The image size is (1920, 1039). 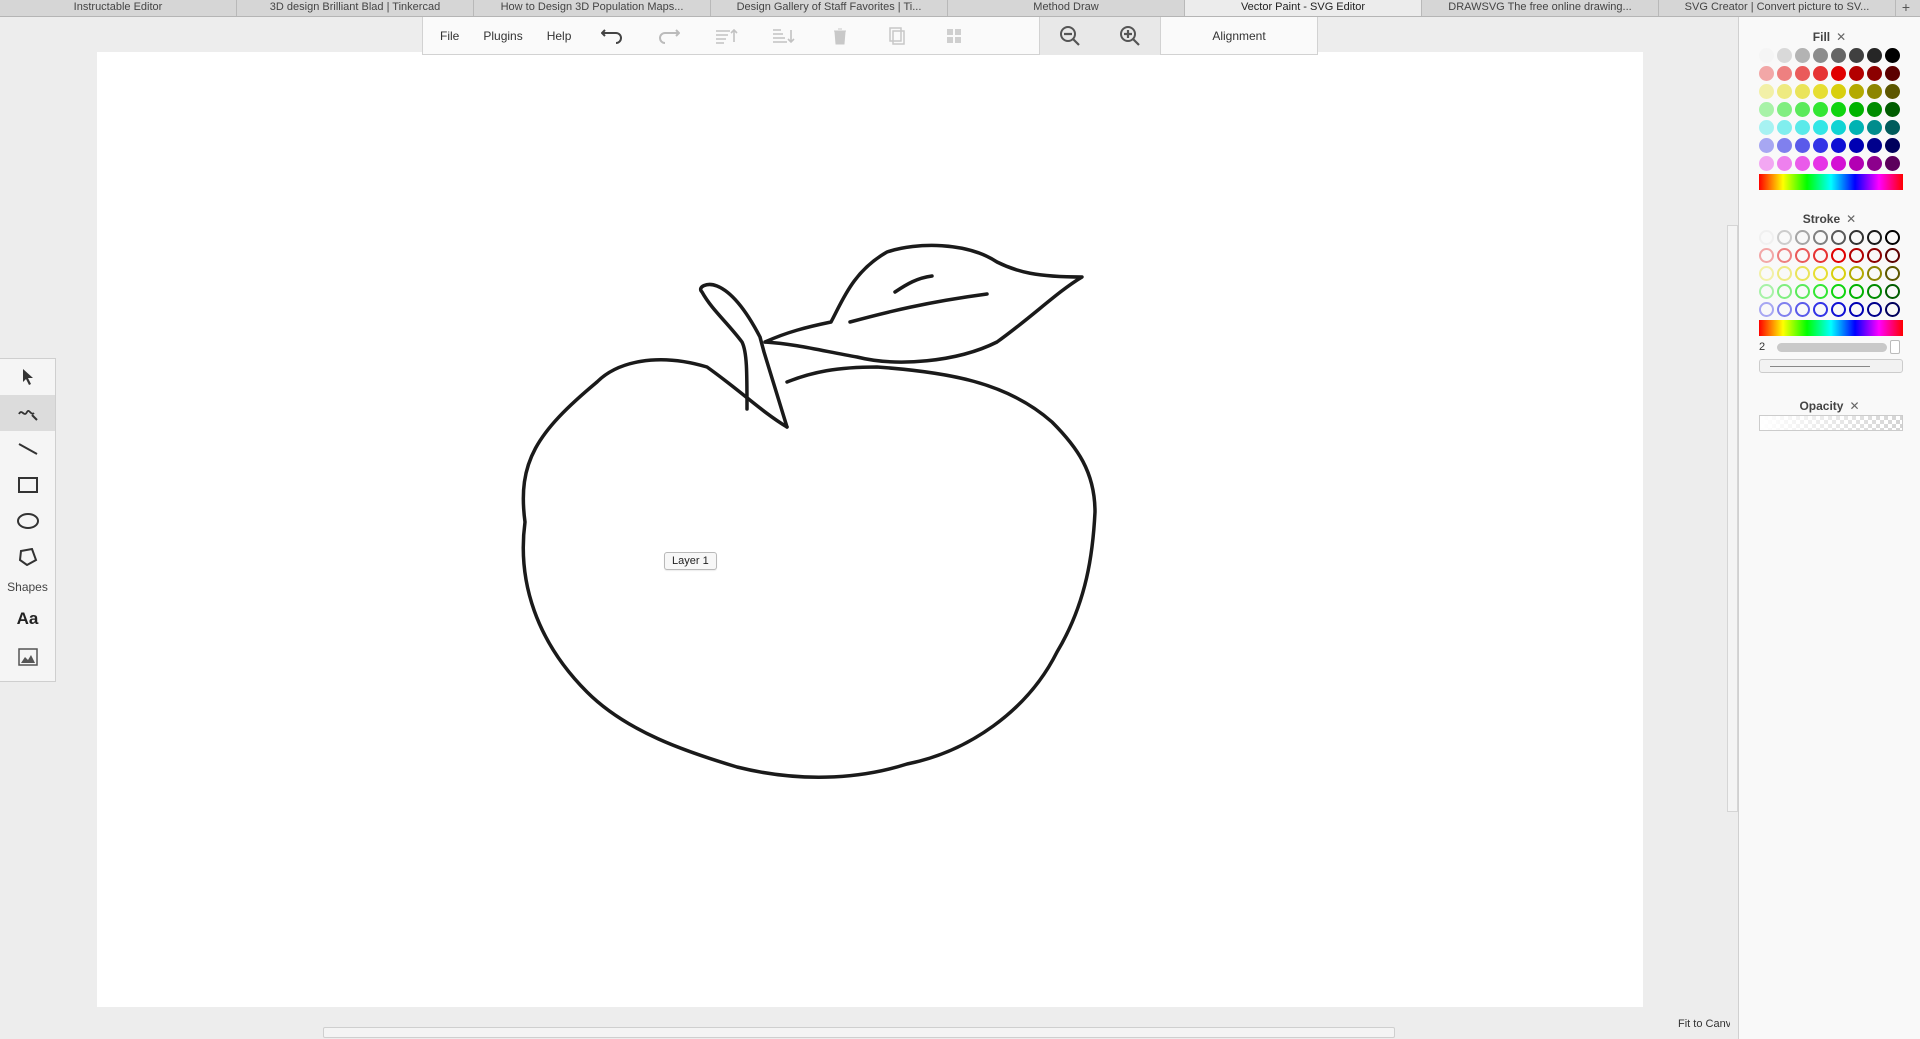 What do you see at coordinates (27, 619) in the screenshot?
I see `text-tool: Aa` at bounding box center [27, 619].